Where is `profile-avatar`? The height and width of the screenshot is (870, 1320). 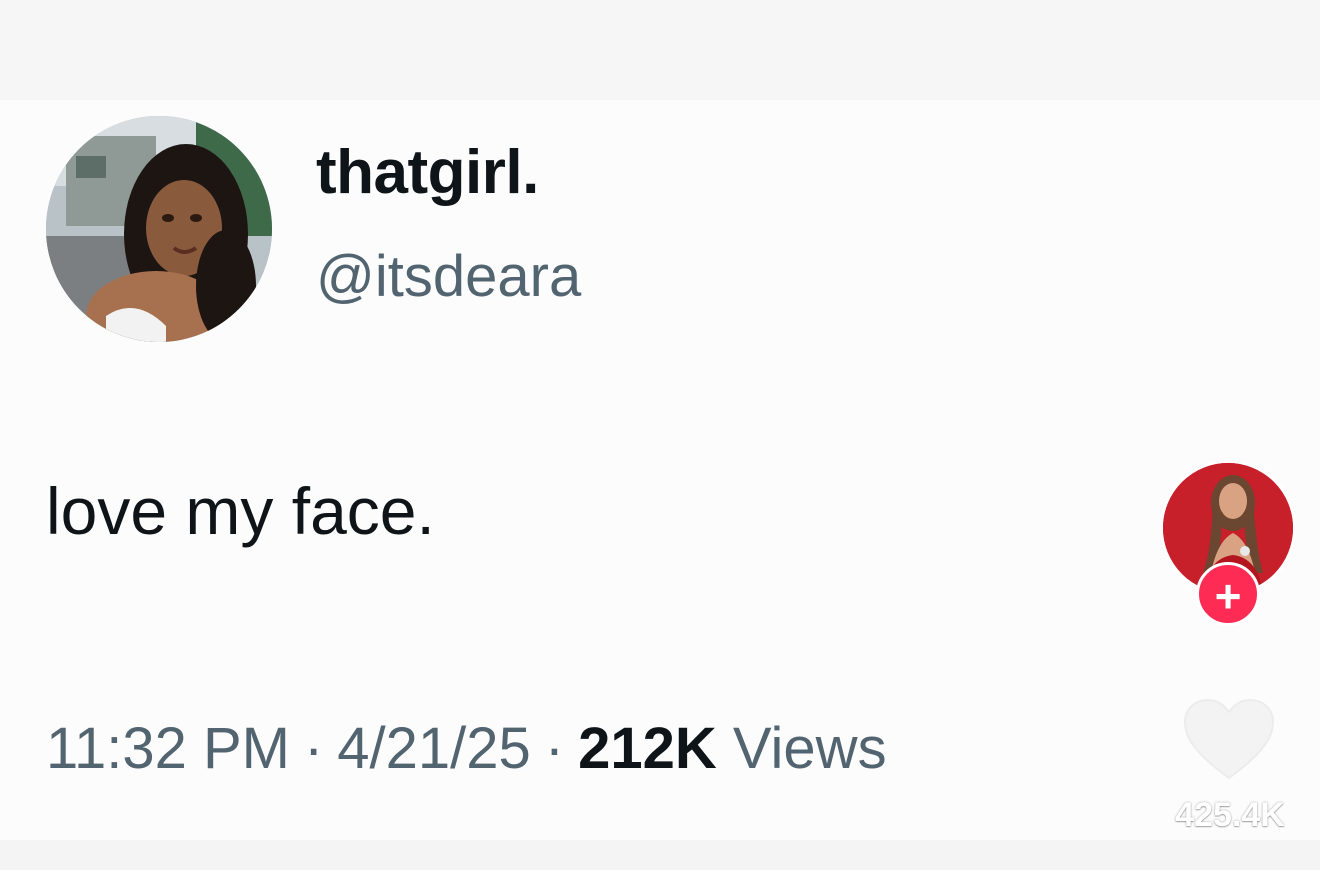
profile-avatar is located at coordinates (159, 229).